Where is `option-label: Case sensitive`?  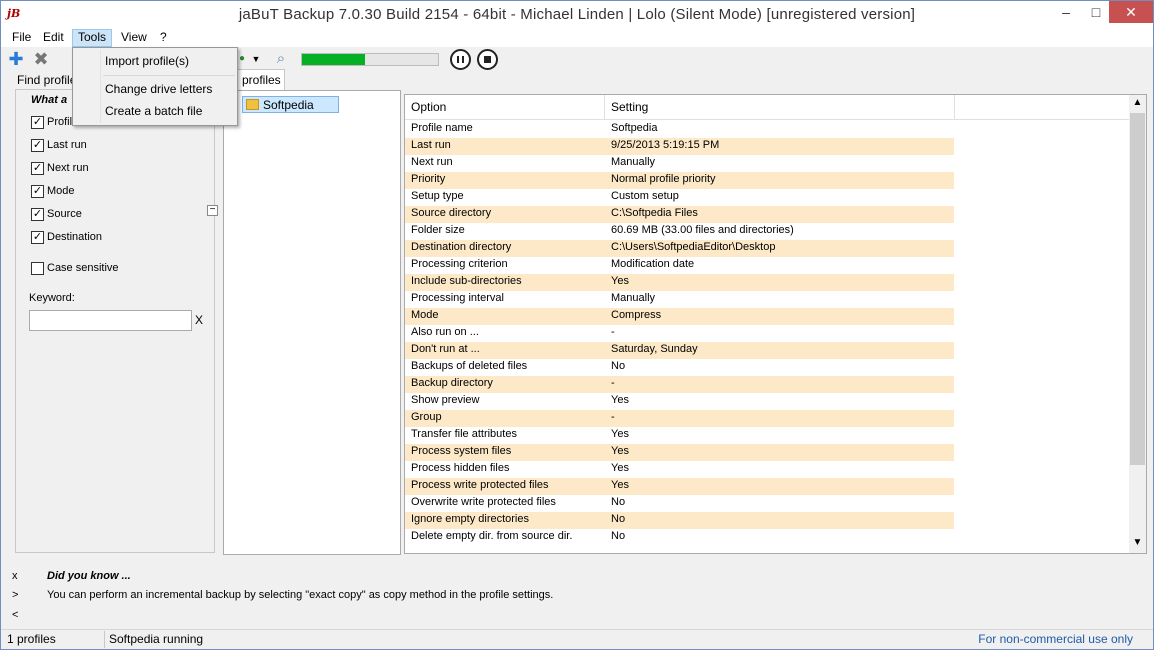 option-label: Case sensitive is located at coordinates (83, 268).